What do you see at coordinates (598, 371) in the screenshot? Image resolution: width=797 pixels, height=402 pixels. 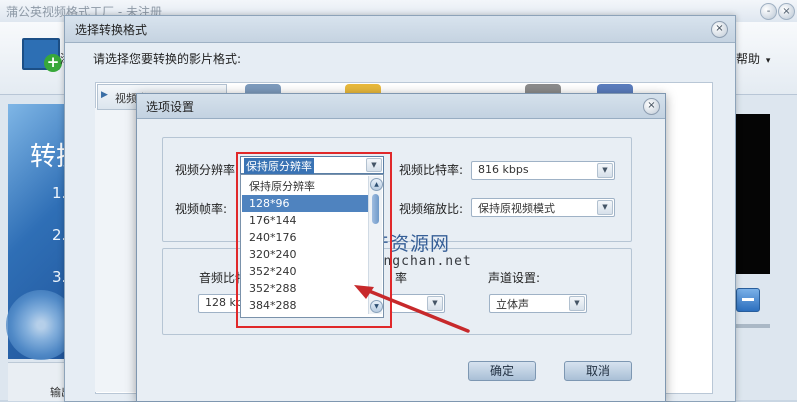 I see `cancel-button: 取消` at bounding box center [598, 371].